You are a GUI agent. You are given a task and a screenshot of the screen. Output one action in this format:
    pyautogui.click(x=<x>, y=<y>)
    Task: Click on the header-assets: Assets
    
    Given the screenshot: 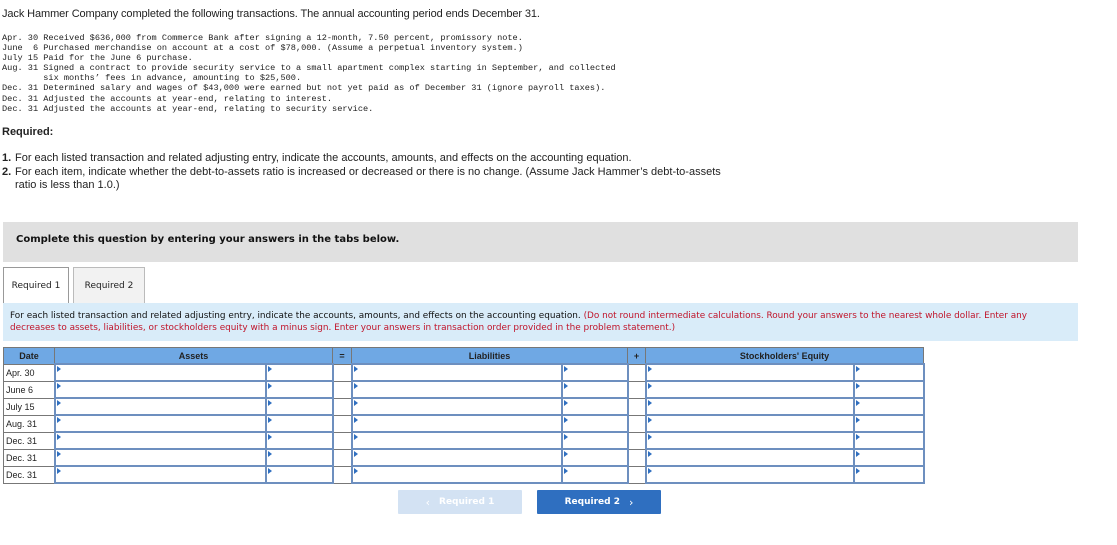 What is the action you would take?
    pyautogui.click(x=193, y=356)
    